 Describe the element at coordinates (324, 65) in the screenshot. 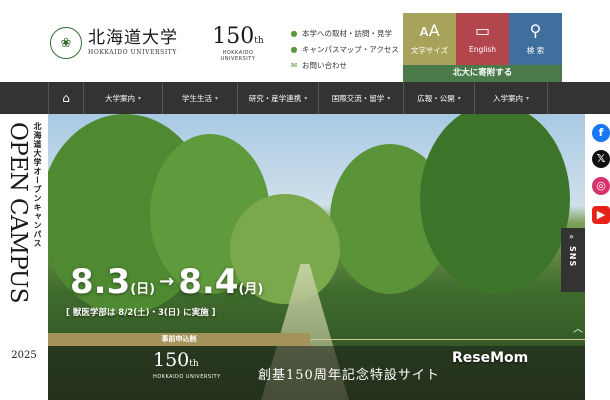

I see `utility-link-label: お問い合わせ` at that location.